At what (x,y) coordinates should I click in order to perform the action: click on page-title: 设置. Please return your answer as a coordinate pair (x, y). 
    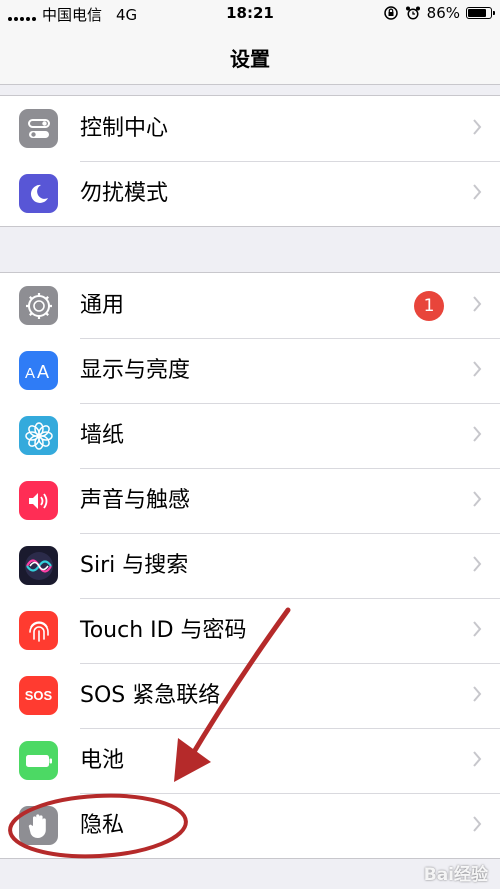
    Looking at the image, I should click on (250, 59).